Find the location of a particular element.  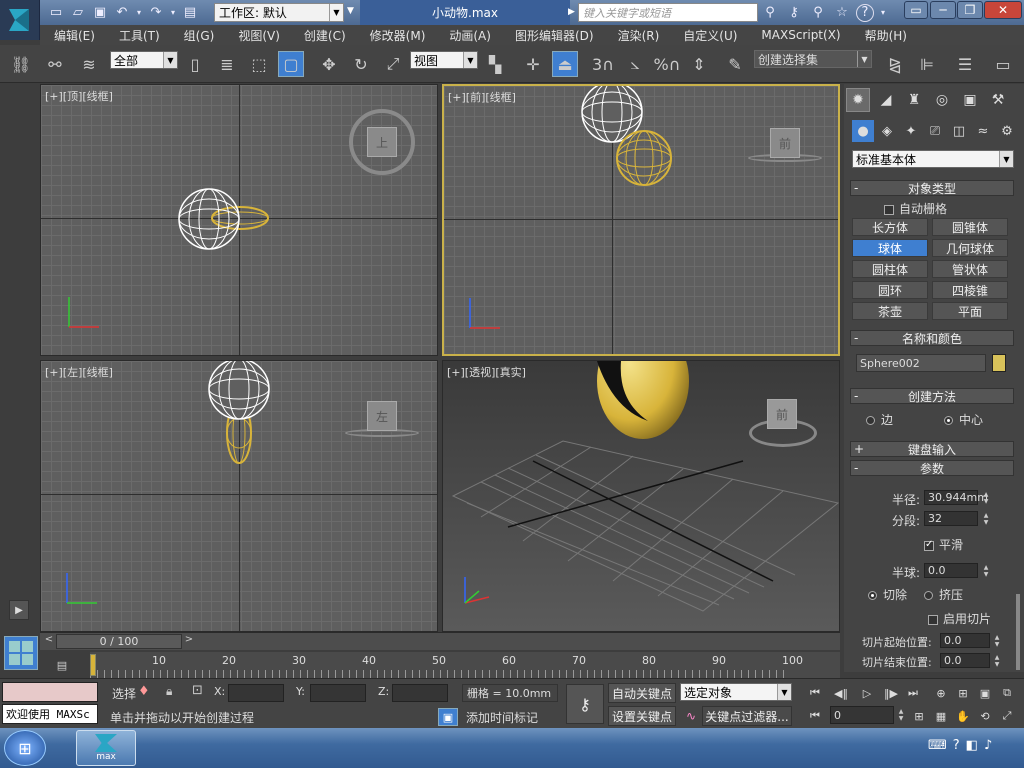

maxscript-listener-pink is located at coordinates (50, 692).